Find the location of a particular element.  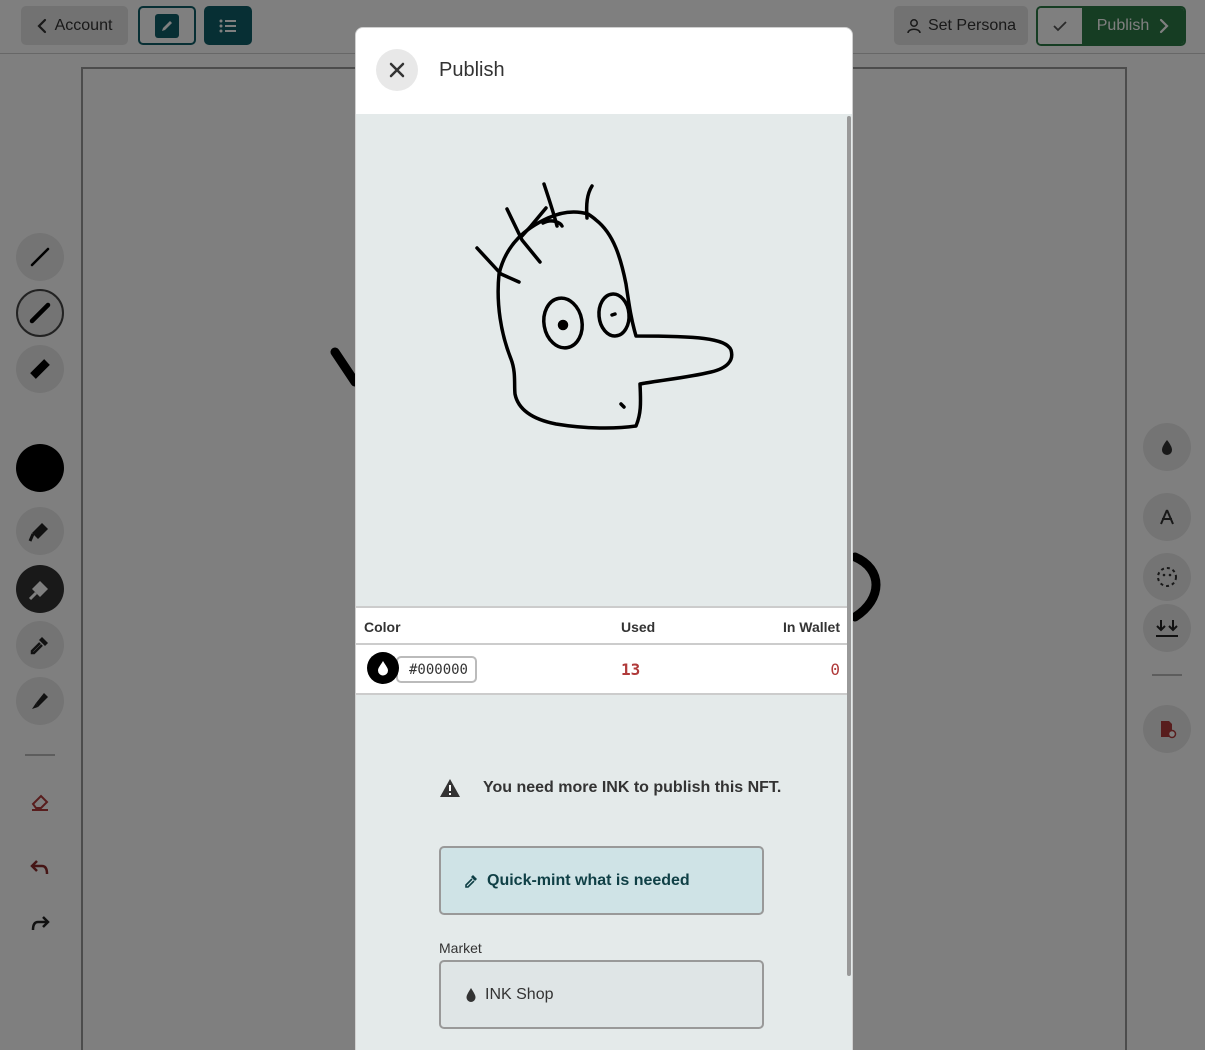

modal-header: Publish is located at coordinates (604, 71).